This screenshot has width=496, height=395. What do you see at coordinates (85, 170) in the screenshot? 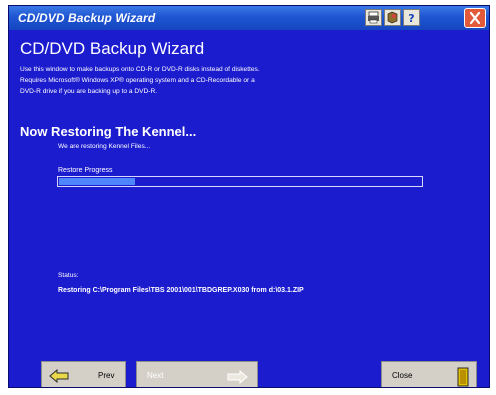
I see `progress-label: Restore Progress` at bounding box center [85, 170].